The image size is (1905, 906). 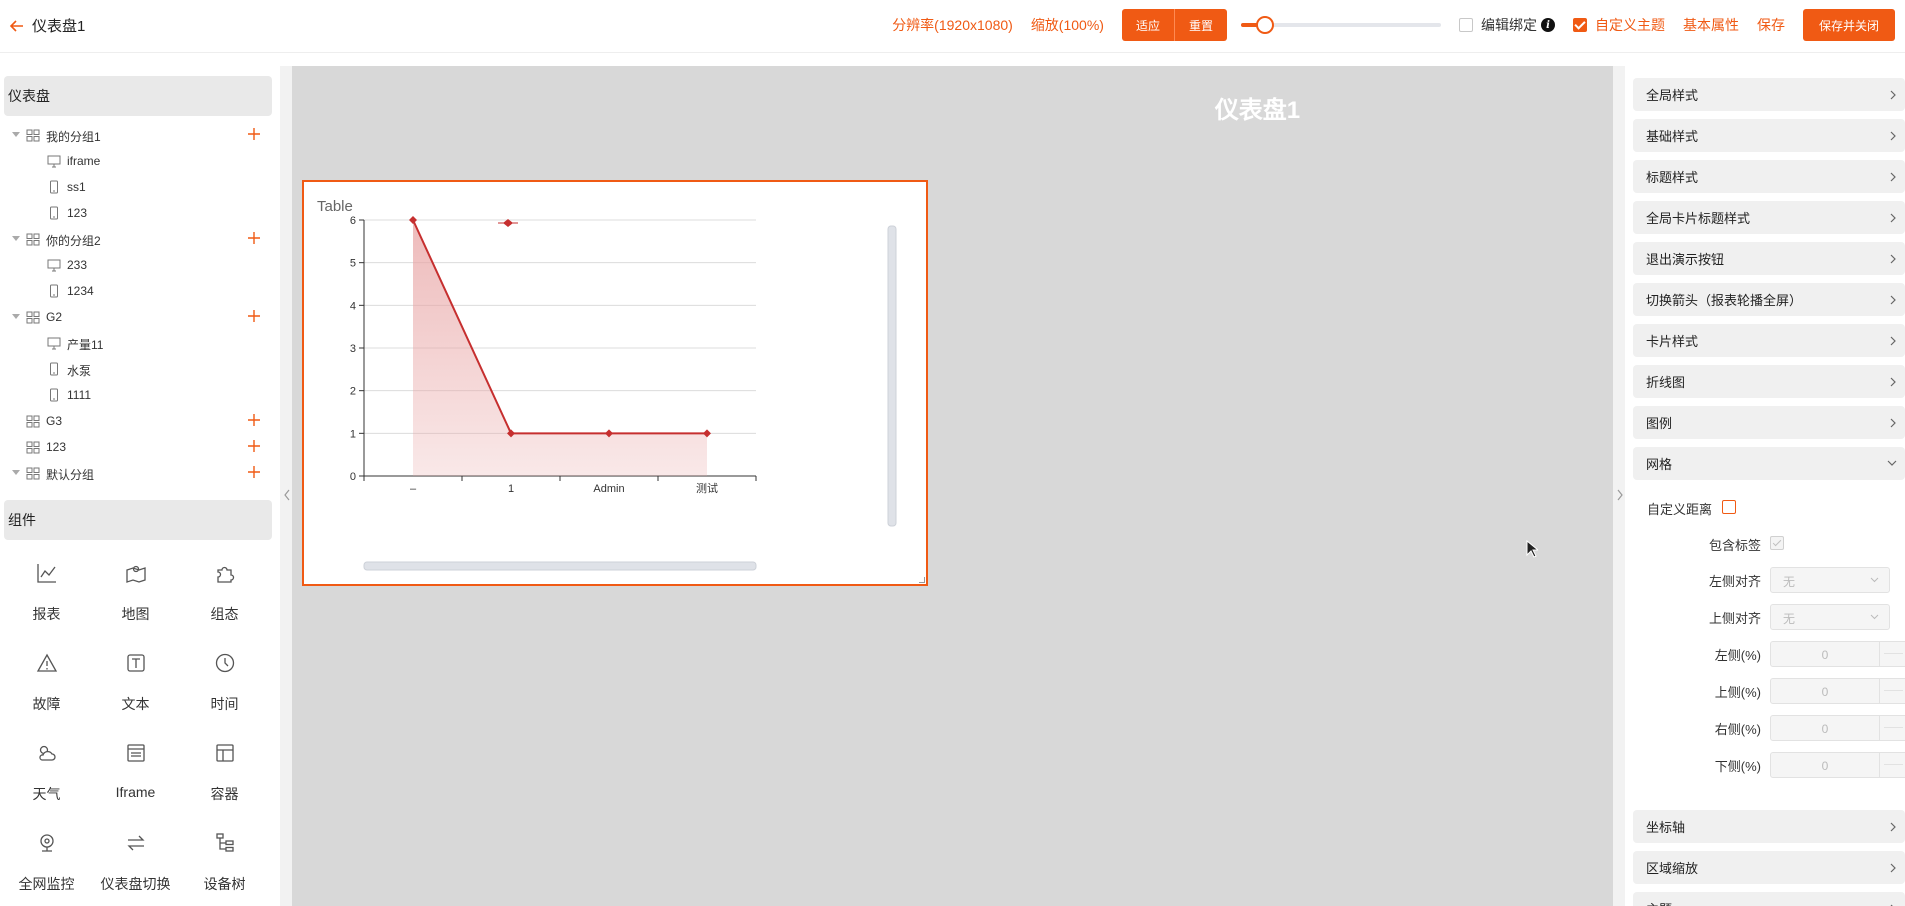 I want to click on zoom-slider, so click(x=1340, y=25).